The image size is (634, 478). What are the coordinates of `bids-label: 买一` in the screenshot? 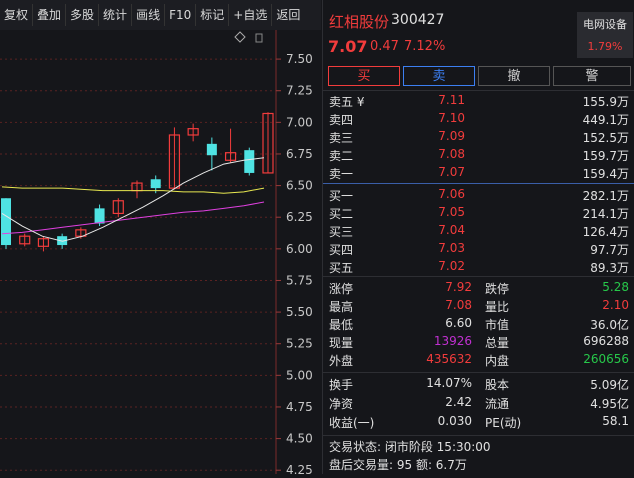 It's located at (341, 196).